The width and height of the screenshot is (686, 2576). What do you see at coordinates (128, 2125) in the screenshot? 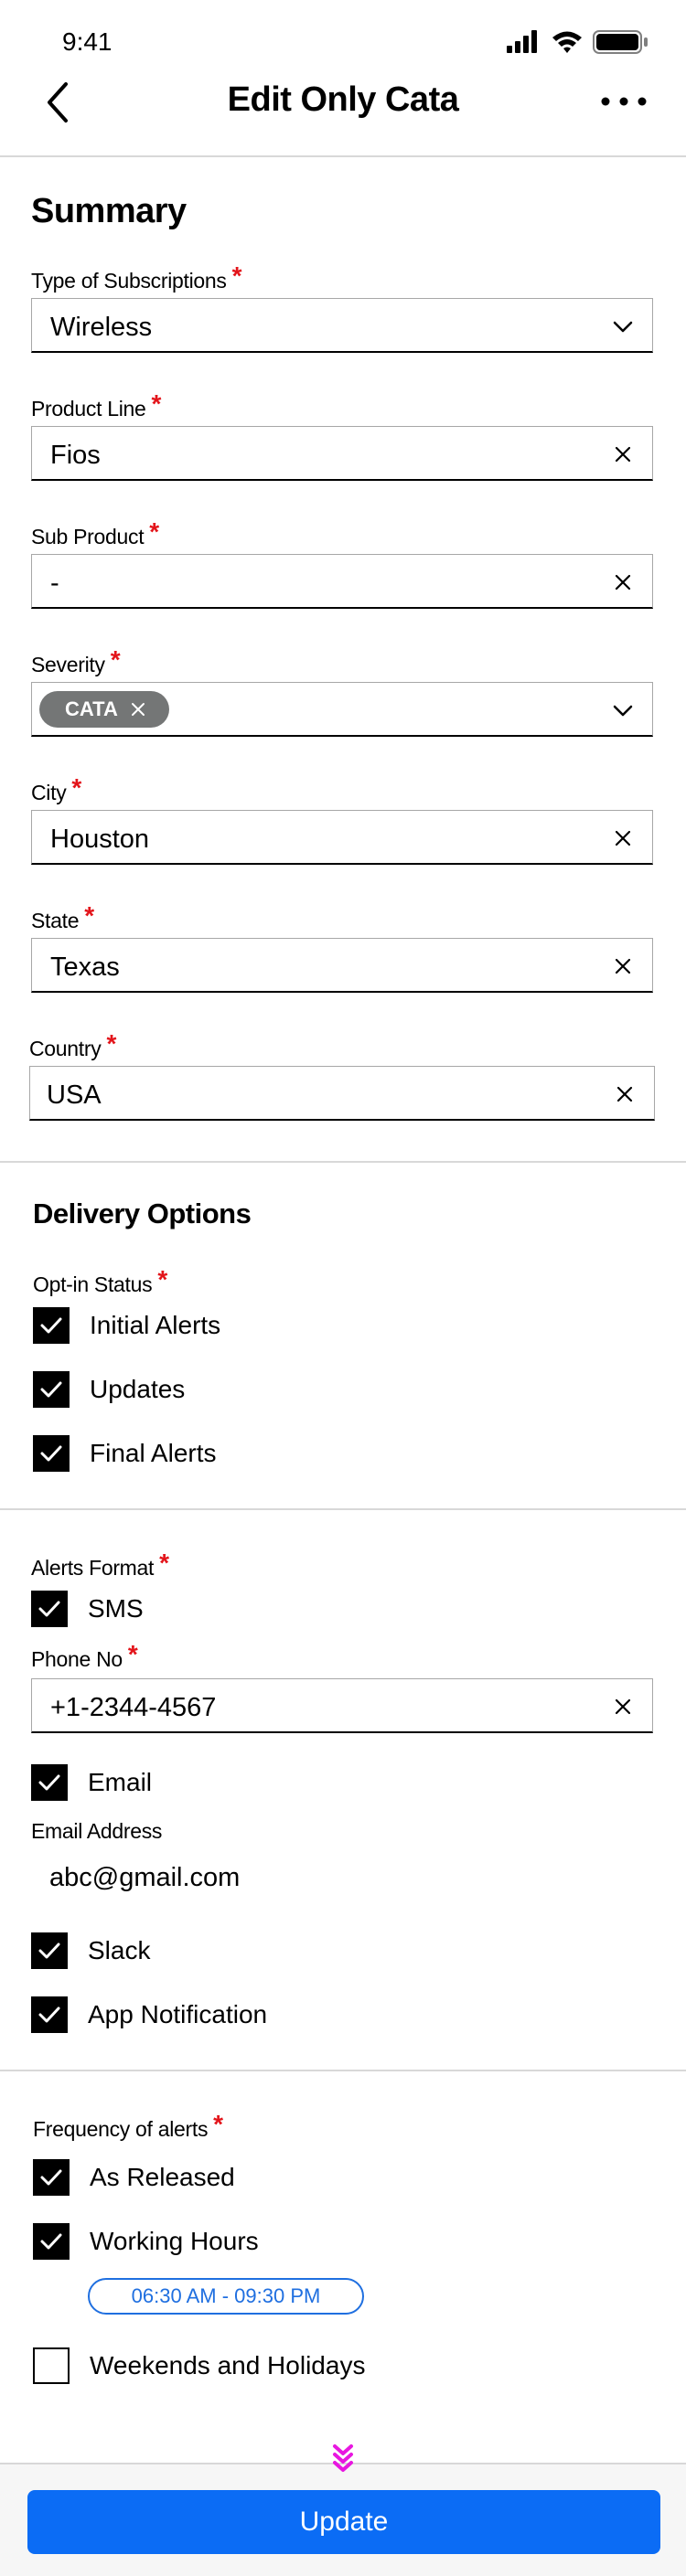
I see `frequency-label: Frequency of alerts *` at bounding box center [128, 2125].